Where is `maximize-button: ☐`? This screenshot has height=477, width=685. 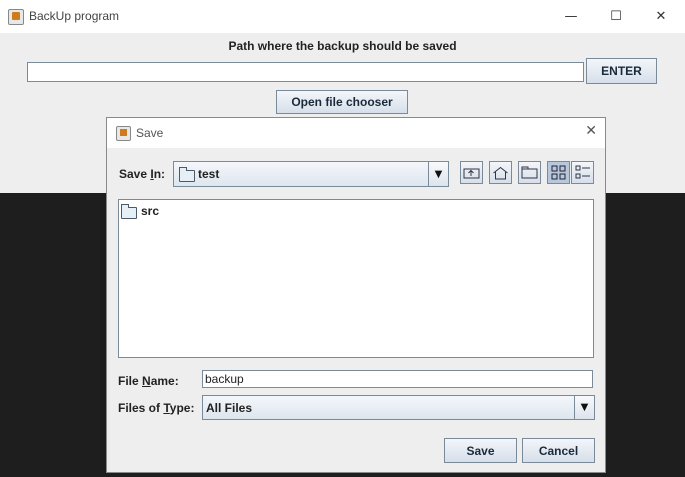 maximize-button: ☐ is located at coordinates (616, 16).